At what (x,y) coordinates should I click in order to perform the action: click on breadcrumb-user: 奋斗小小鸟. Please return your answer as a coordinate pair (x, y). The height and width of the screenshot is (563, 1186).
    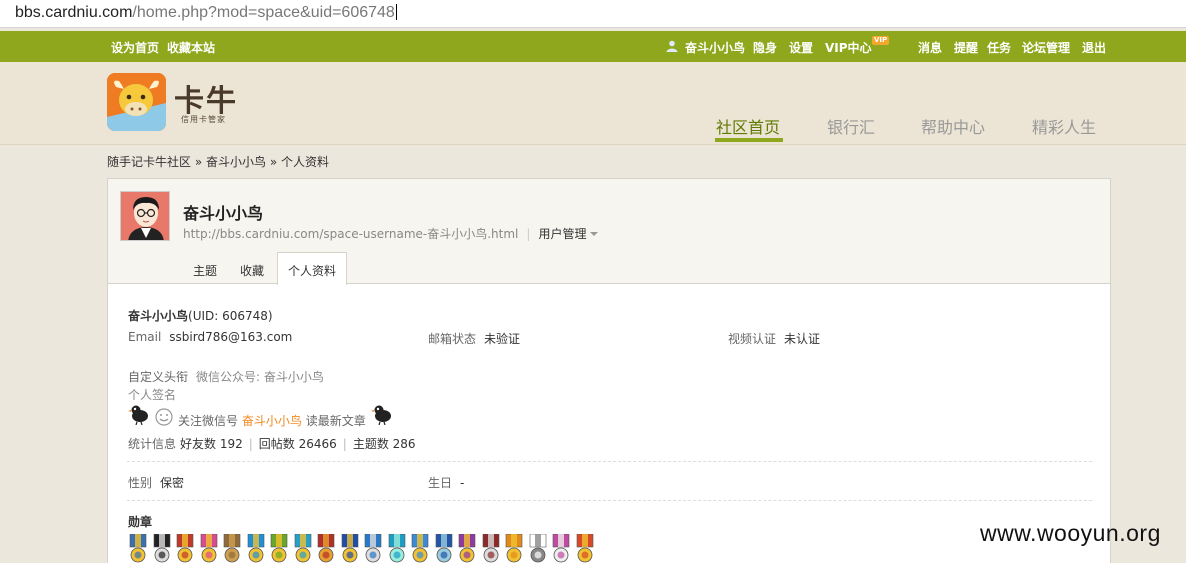
    Looking at the image, I should click on (236, 162).